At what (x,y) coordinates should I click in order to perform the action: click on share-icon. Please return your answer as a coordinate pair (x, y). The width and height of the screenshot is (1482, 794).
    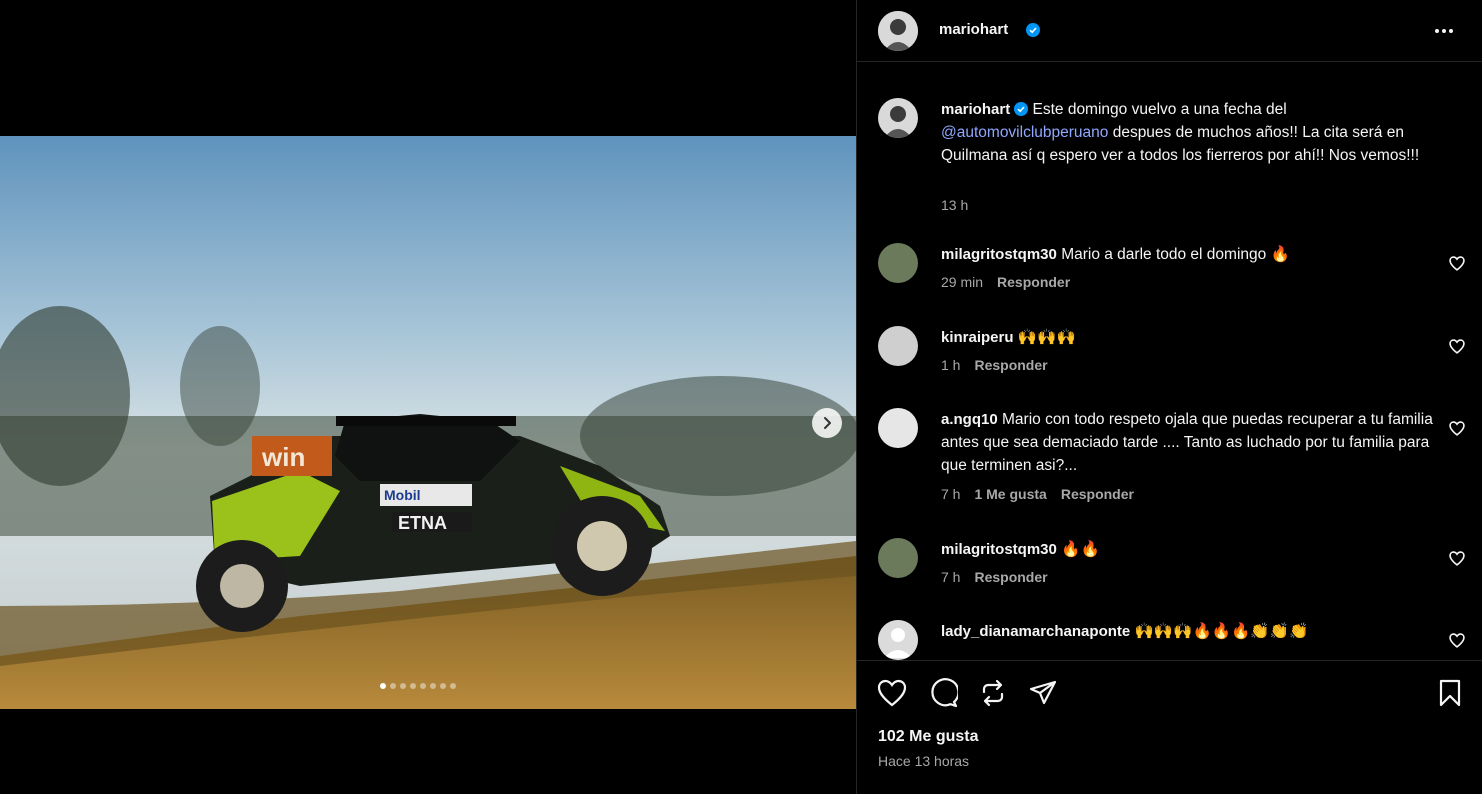
    Looking at the image, I should click on (1043, 692).